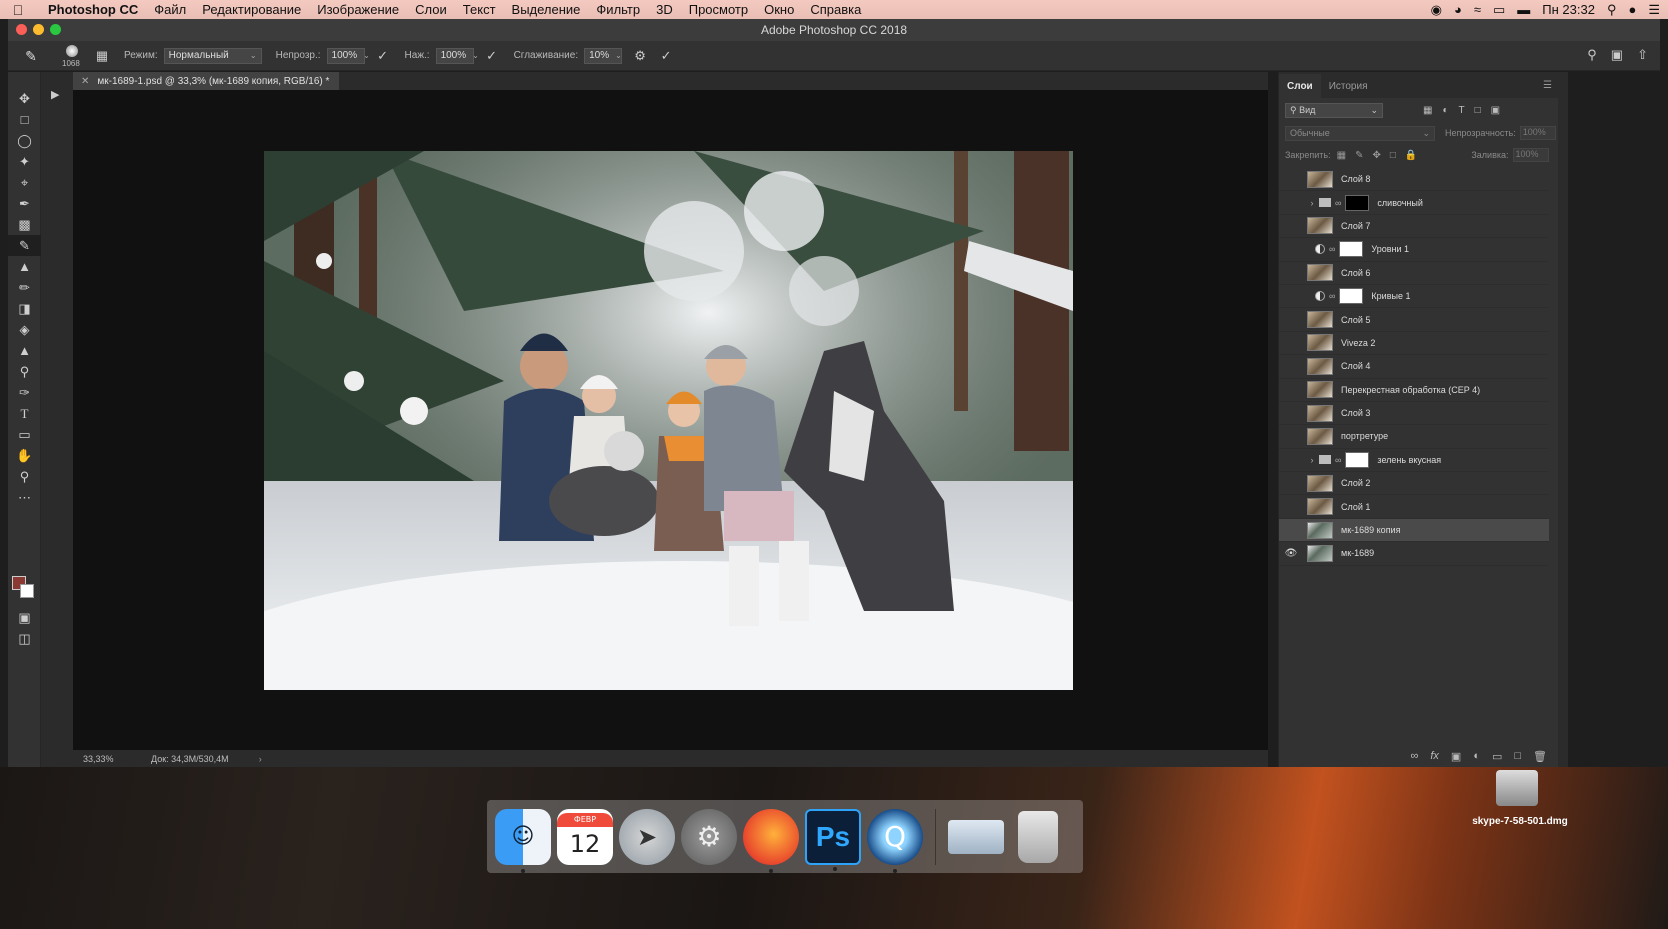 This screenshot has width=1668, height=929. What do you see at coordinates (1414, 273) in the screenshot?
I see `layer-row: Слой 6` at bounding box center [1414, 273].